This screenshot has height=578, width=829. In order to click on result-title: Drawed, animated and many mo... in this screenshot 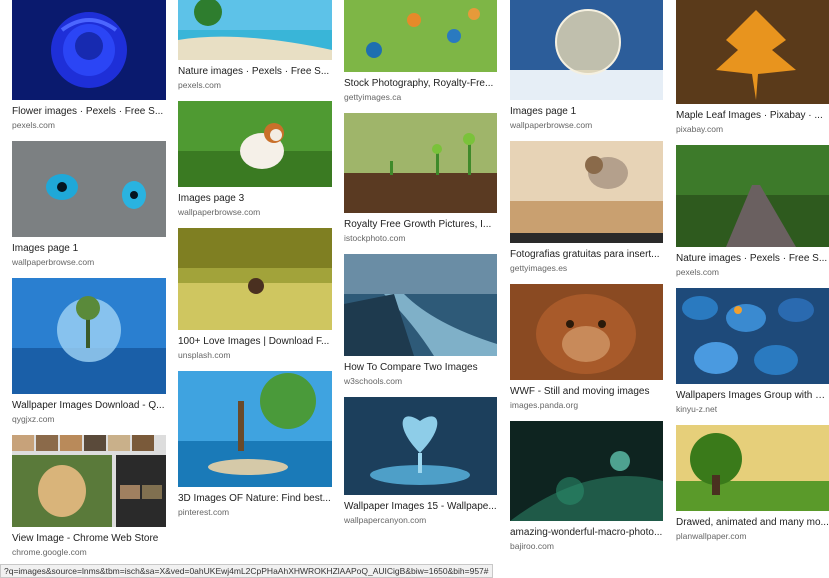, I will do `click(752, 523)`.